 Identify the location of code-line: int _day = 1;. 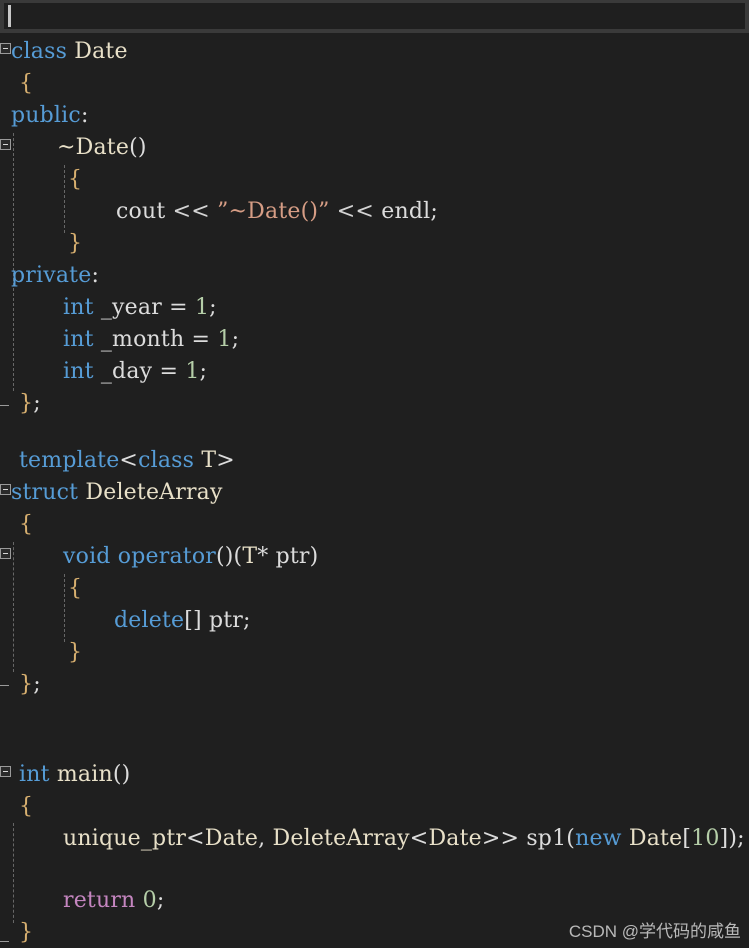
(103, 372).